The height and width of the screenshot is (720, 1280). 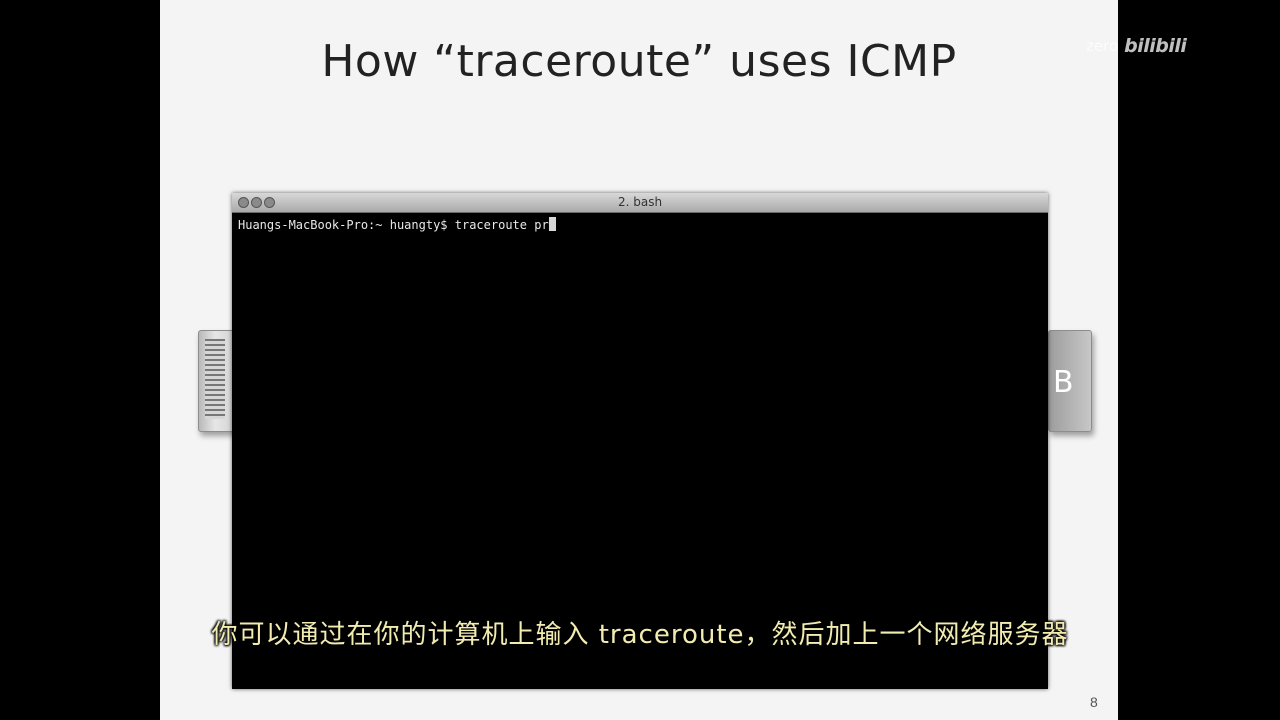 I want to click on slide-page-number: 8, so click(x=1094, y=702).